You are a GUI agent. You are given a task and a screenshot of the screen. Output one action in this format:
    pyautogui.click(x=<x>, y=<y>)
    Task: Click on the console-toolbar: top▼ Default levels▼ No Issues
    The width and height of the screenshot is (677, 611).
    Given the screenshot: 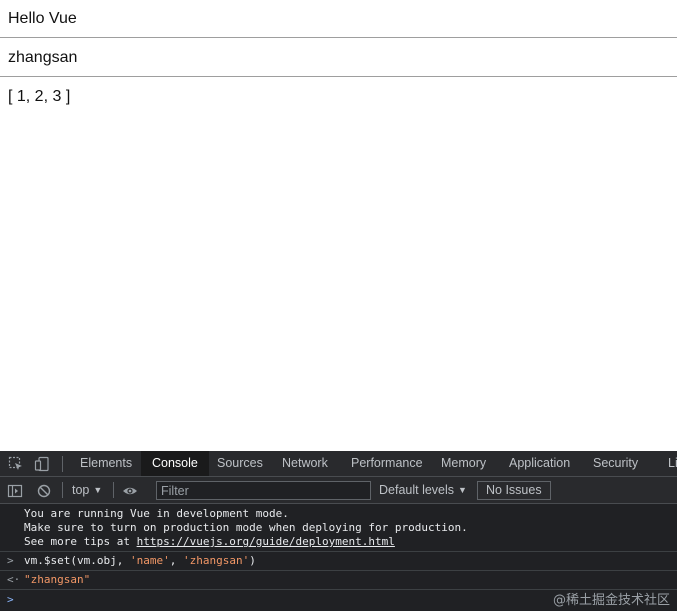 What is the action you would take?
    pyautogui.click(x=338, y=490)
    